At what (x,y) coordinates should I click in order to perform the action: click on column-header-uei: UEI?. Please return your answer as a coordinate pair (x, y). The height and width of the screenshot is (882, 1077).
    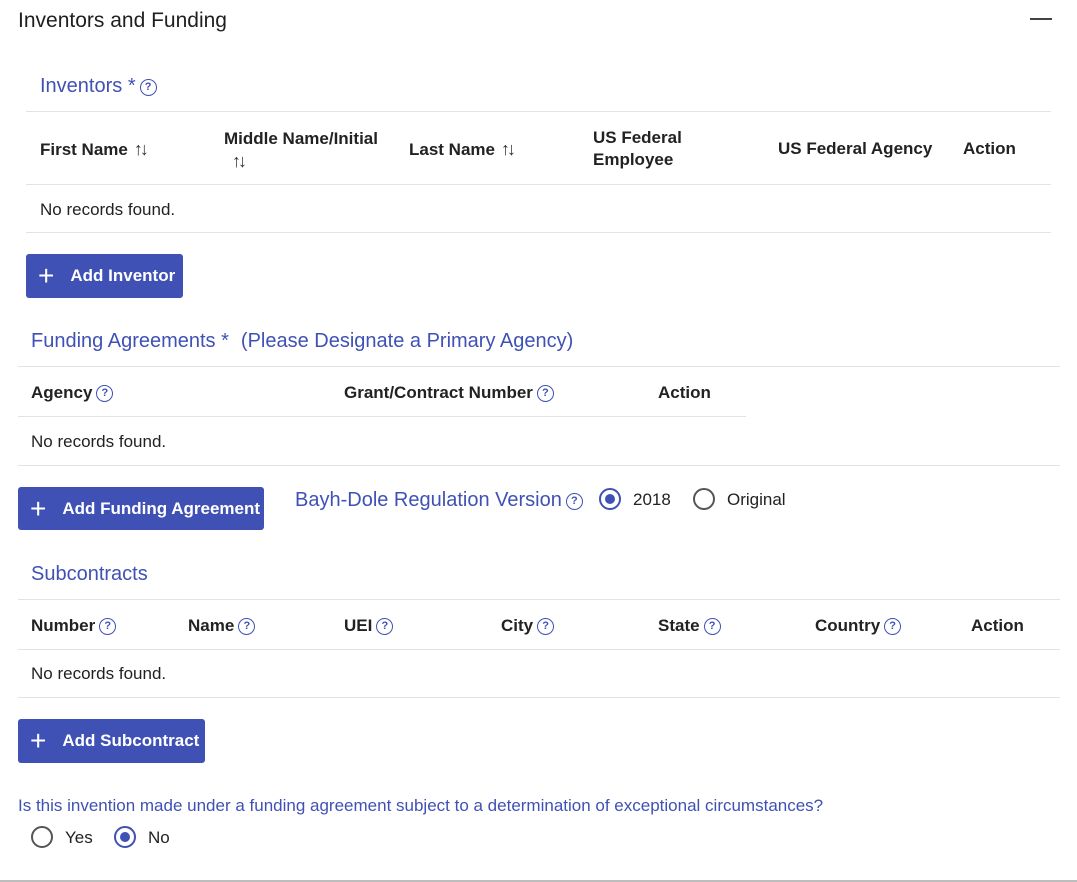
    Looking at the image, I should click on (369, 626).